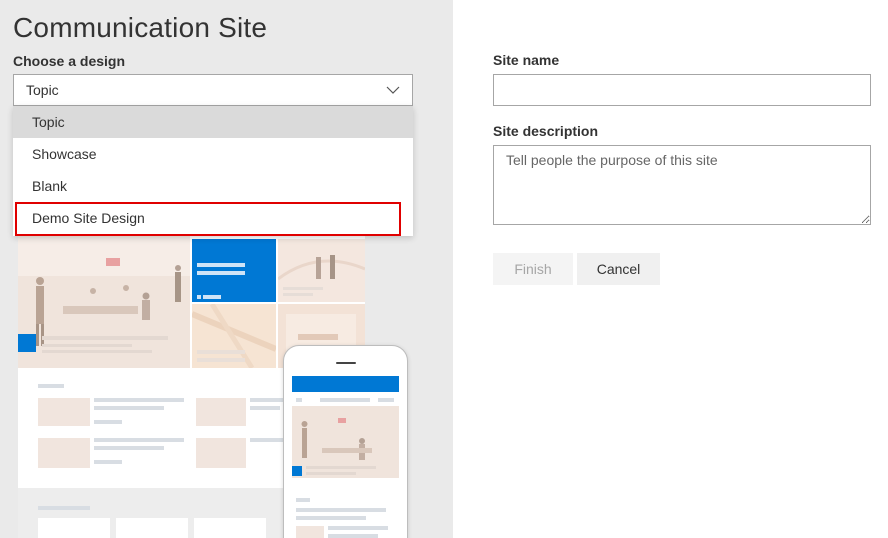 The width and height of the screenshot is (888, 538). I want to click on phone-speaker, so click(346, 363).